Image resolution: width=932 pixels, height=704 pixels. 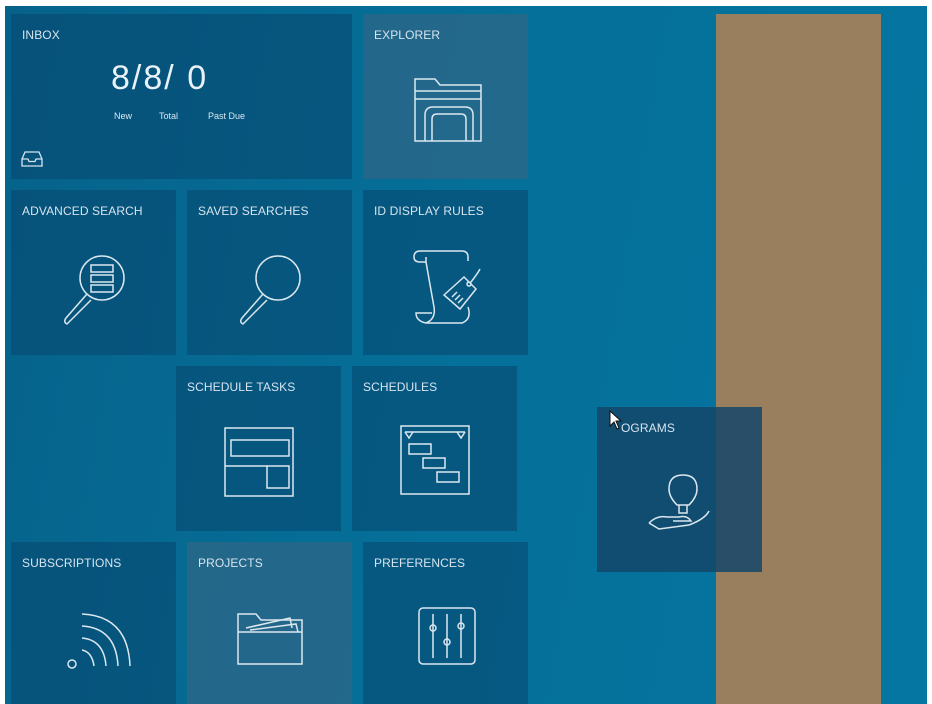 What do you see at coordinates (447, 636) in the screenshot?
I see `sliders-icon` at bounding box center [447, 636].